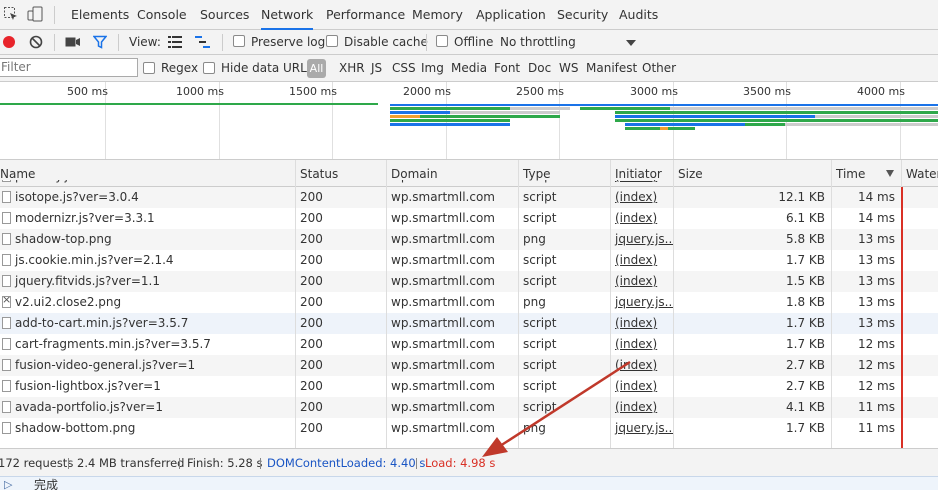 The width and height of the screenshot is (938, 490). Describe the element at coordinates (68, 302) in the screenshot. I see `cell-name: v2.ui2.close2.png` at that location.